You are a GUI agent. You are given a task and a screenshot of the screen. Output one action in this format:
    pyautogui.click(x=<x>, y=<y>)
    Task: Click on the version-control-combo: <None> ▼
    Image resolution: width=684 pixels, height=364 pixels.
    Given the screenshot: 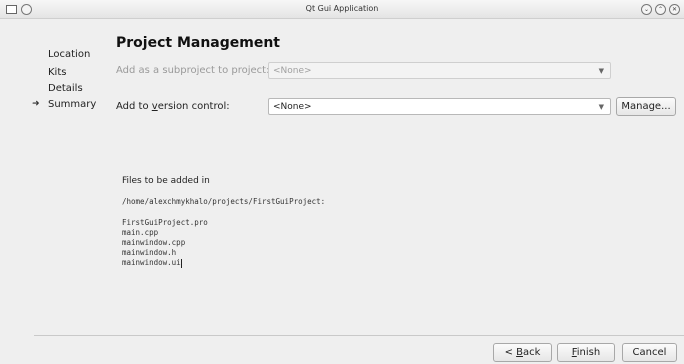 What is the action you would take?
    pyautogui.click(x=439, y=106)
    